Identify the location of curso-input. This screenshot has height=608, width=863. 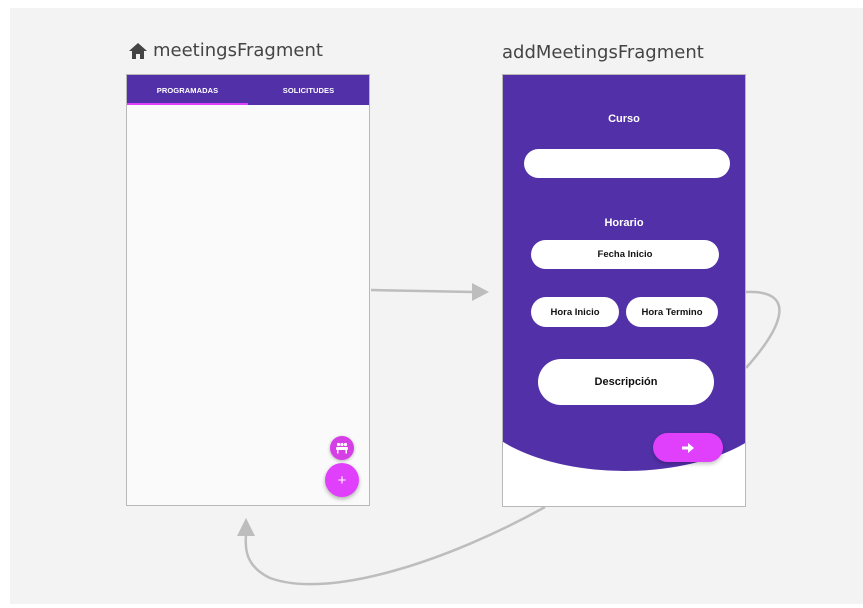
(627, 163).